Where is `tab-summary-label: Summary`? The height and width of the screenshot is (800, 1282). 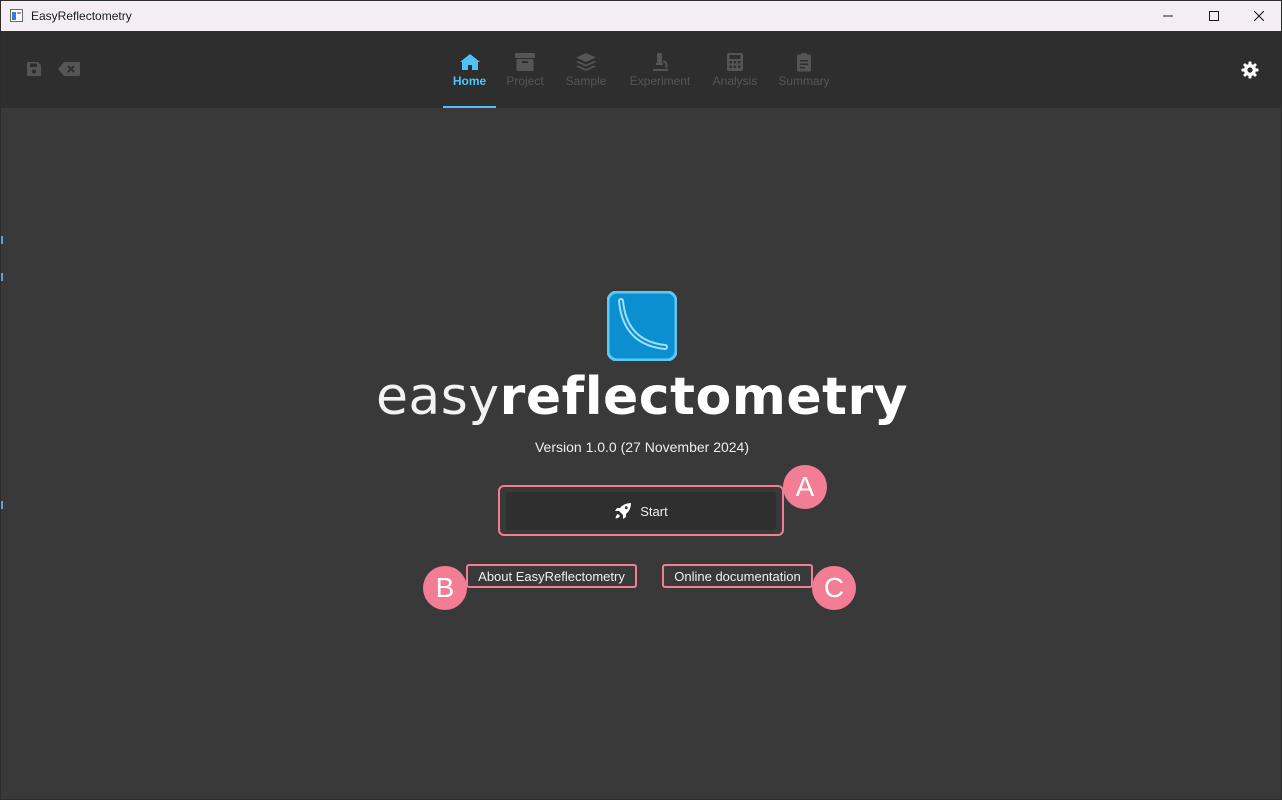
tab-summary-label: Summary is located at coordinates (804, 81).